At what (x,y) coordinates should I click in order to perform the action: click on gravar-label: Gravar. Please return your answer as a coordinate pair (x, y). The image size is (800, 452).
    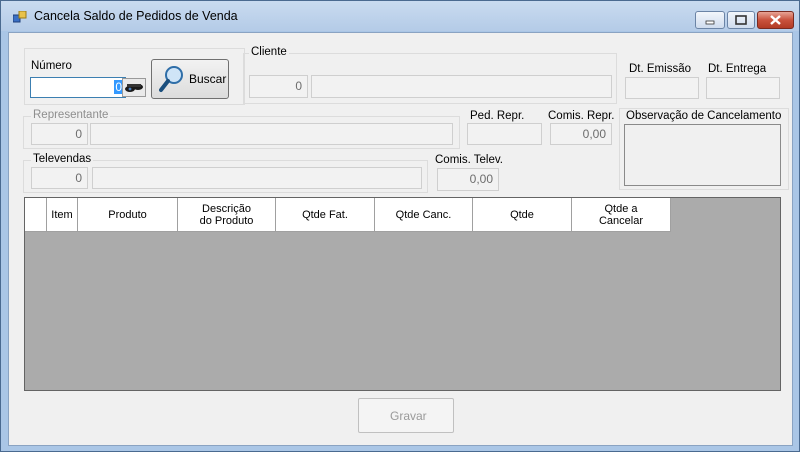
    Looking at the image, I should click on (408, 416).